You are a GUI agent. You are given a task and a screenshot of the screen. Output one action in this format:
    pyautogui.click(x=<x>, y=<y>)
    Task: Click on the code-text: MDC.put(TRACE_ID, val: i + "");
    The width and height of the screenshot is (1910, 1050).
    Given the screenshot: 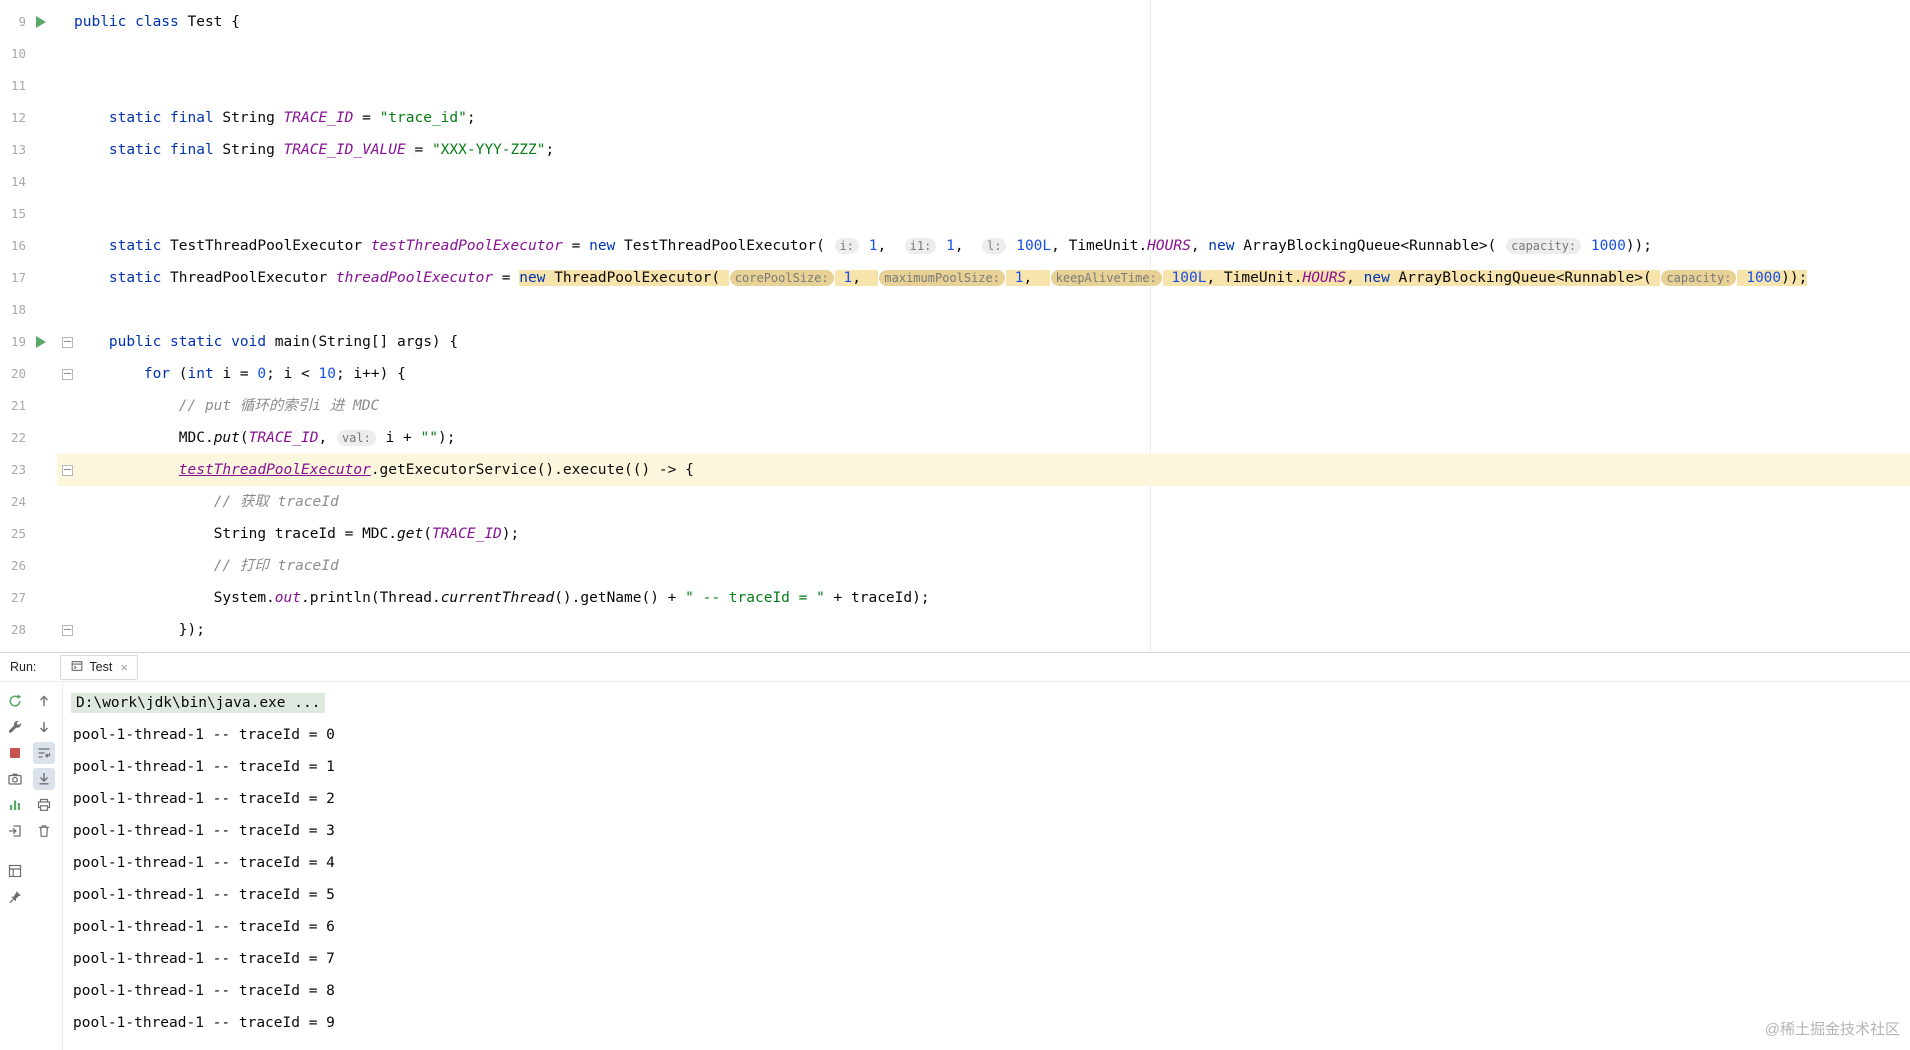 What is the action you would take?
    pyautogui.click(x=265, y=438)
    